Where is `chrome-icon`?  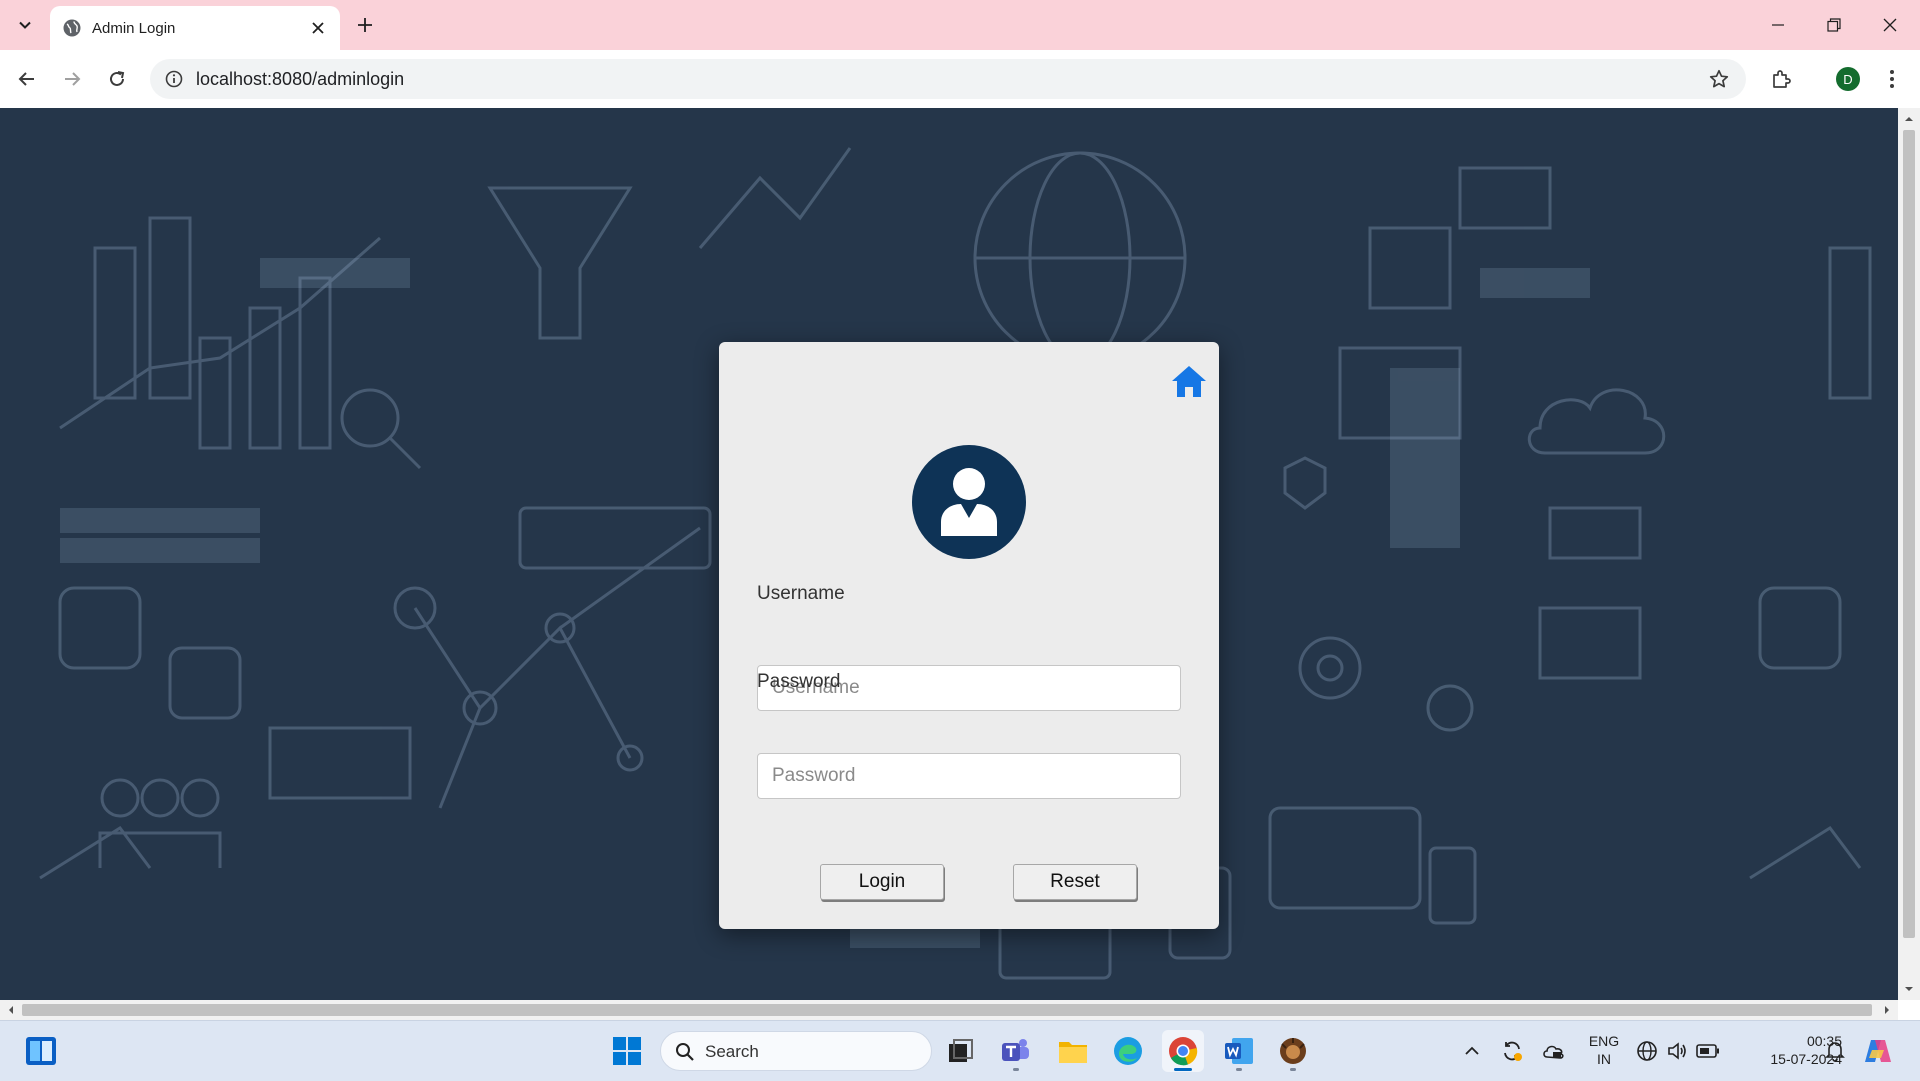 chrome-icon is located at coordinates (1183, 1051).